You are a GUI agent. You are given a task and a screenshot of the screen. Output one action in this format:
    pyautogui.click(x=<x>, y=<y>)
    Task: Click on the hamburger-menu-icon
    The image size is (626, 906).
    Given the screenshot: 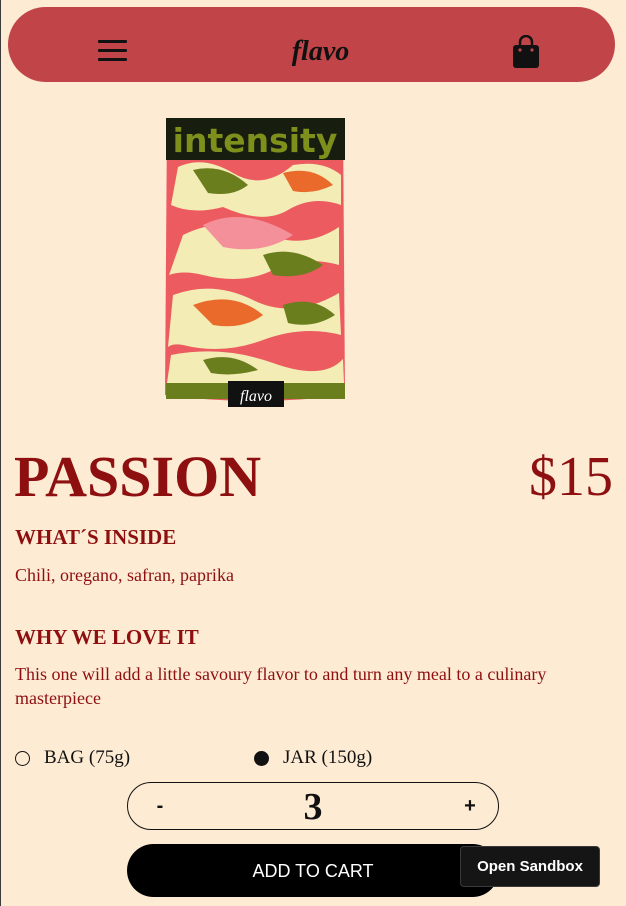 What is the action you would take?
    pyautogui.click(x=113, y=52)
    